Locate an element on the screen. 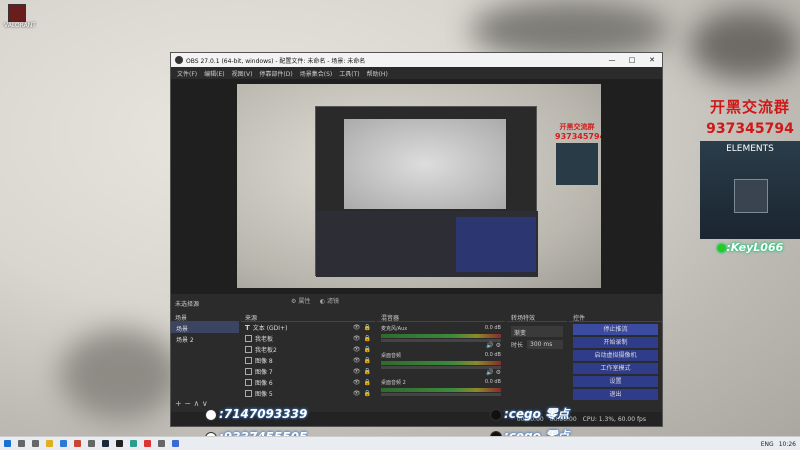 This screenshot has width=800, height=450. filters-button: 滤镜 is located at coordinates (333, 301).